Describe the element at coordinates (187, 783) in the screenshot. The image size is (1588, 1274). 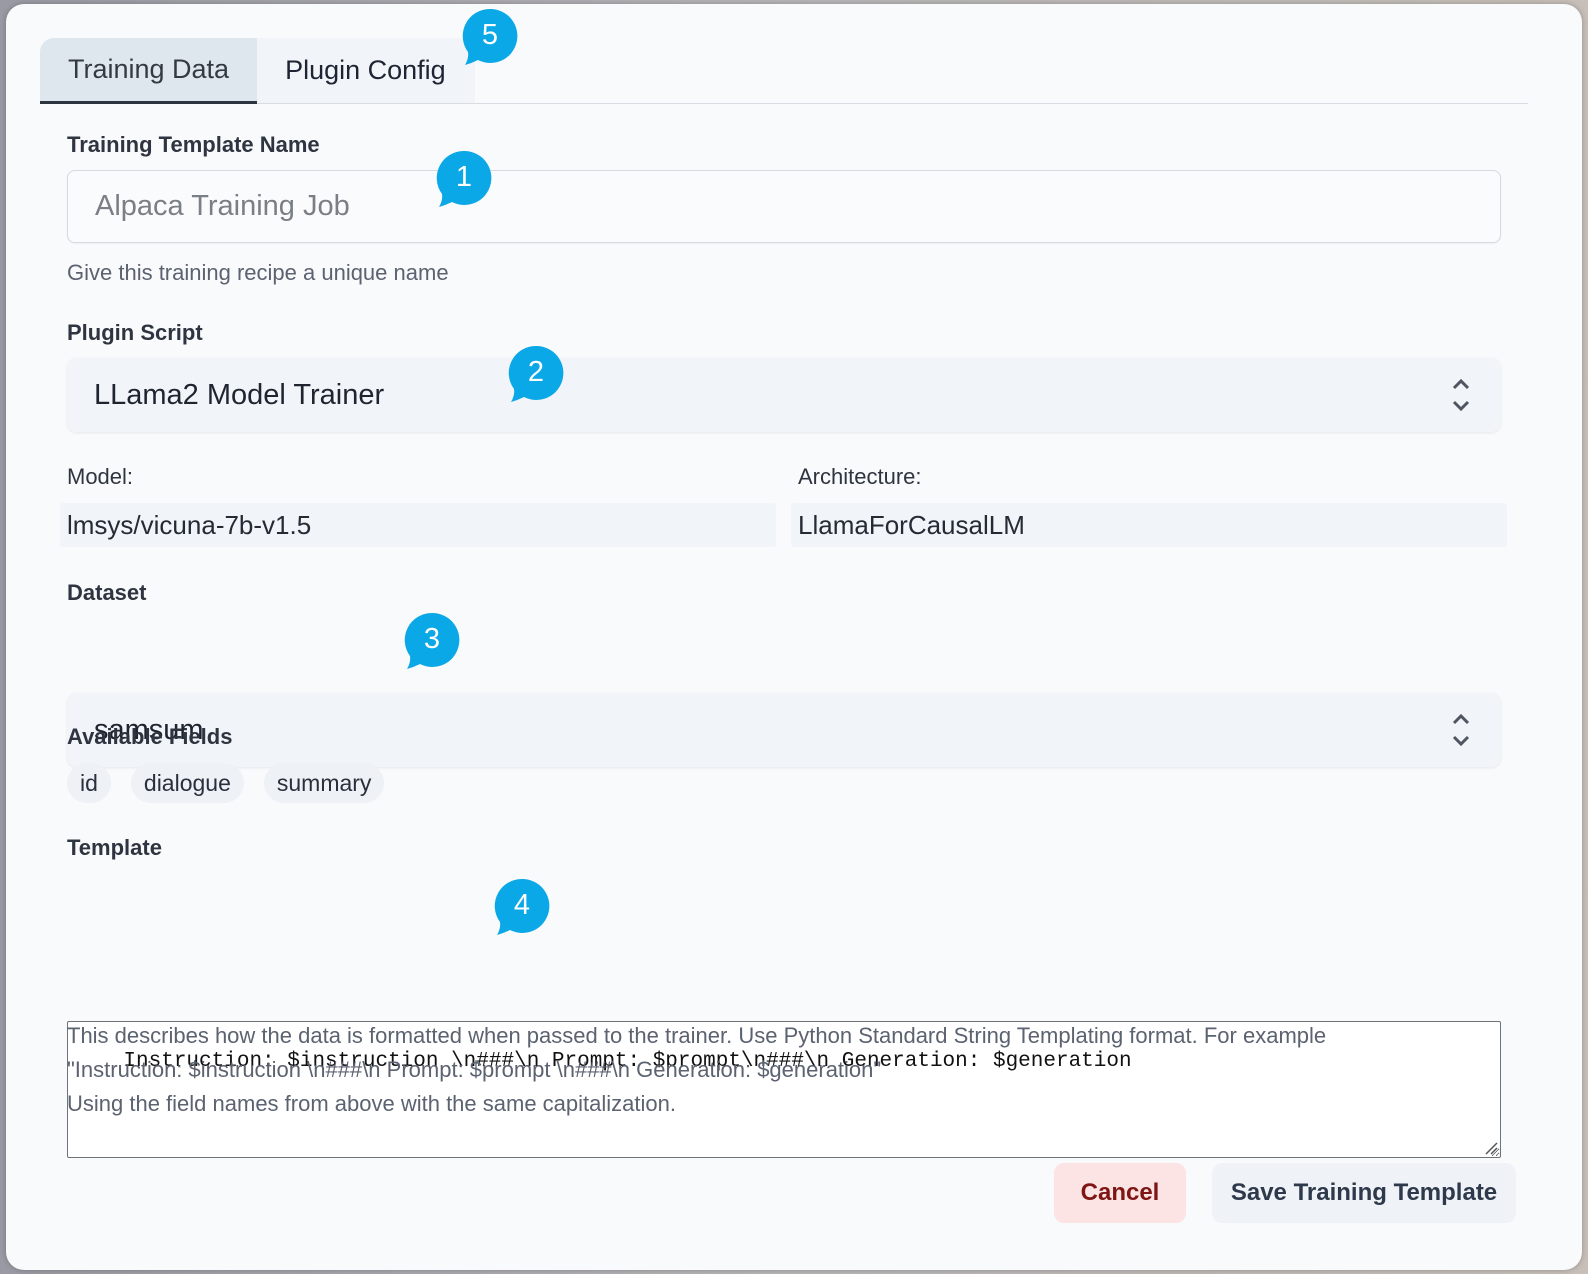
I see `field-chip-dialogue: dialogue` at that location.